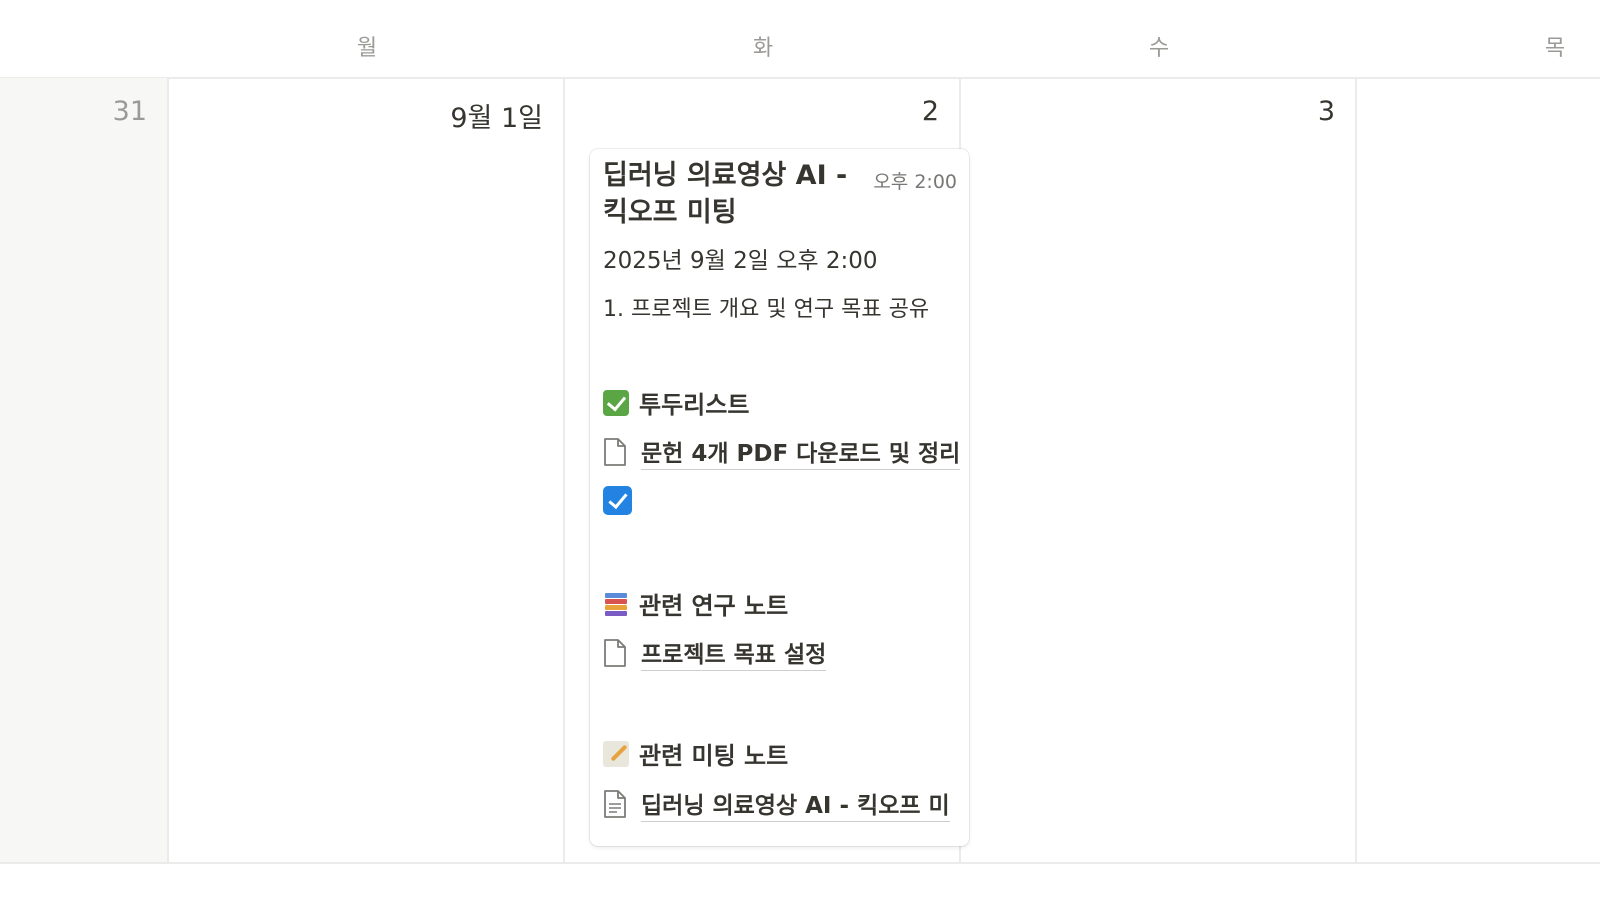 Image resolution: width=1600 pixels, height=900 pixels. I want to click on todo-link-text: 문헌 4개 PDF 다운로드 및 정리, so click(801, 452).